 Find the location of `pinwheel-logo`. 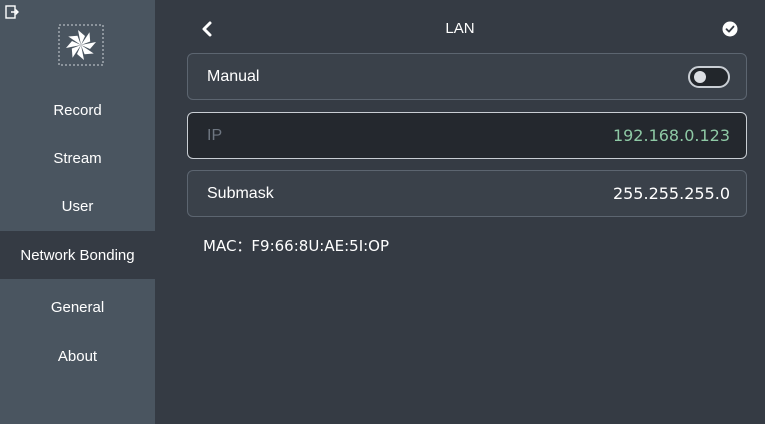

pinwheel-logo is located at coordinates (81, 45).